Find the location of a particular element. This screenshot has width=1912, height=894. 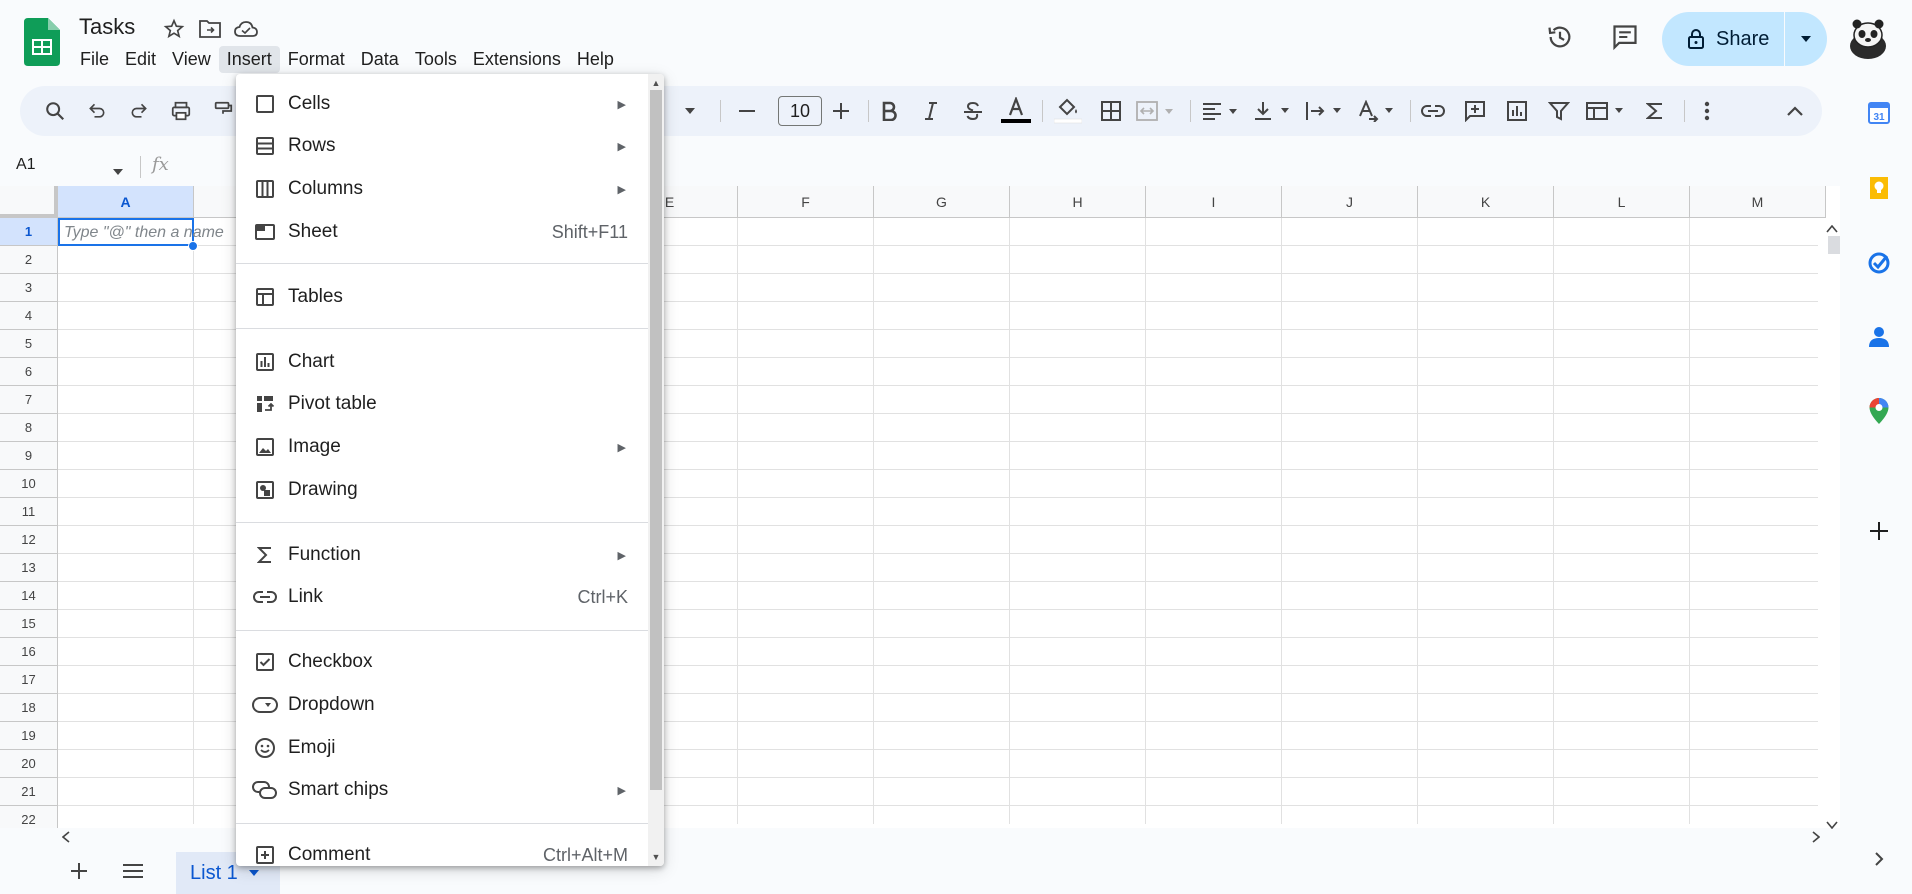

fill-color-icon is located at coordinates (1068, 111).